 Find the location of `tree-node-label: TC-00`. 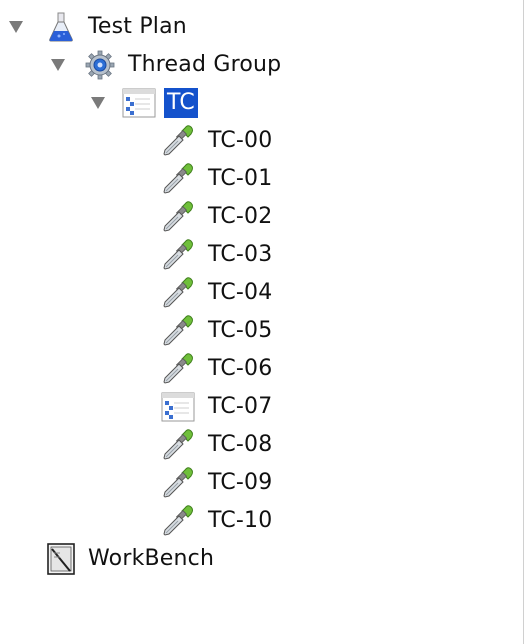

tree-node-label: TC-00 is located at coordinates (240, 140).